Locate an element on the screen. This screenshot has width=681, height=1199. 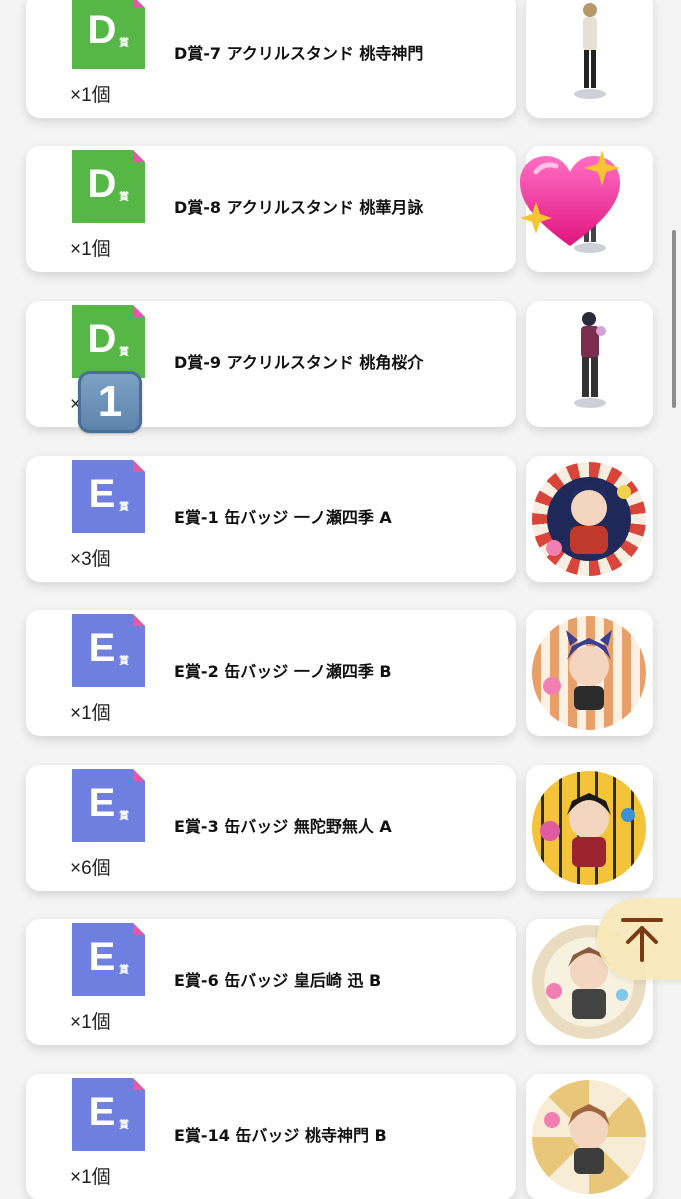
prize-name: E賞-1 缶バッジ 一ノ瀬四季 A is located at coordinates (283, 517).